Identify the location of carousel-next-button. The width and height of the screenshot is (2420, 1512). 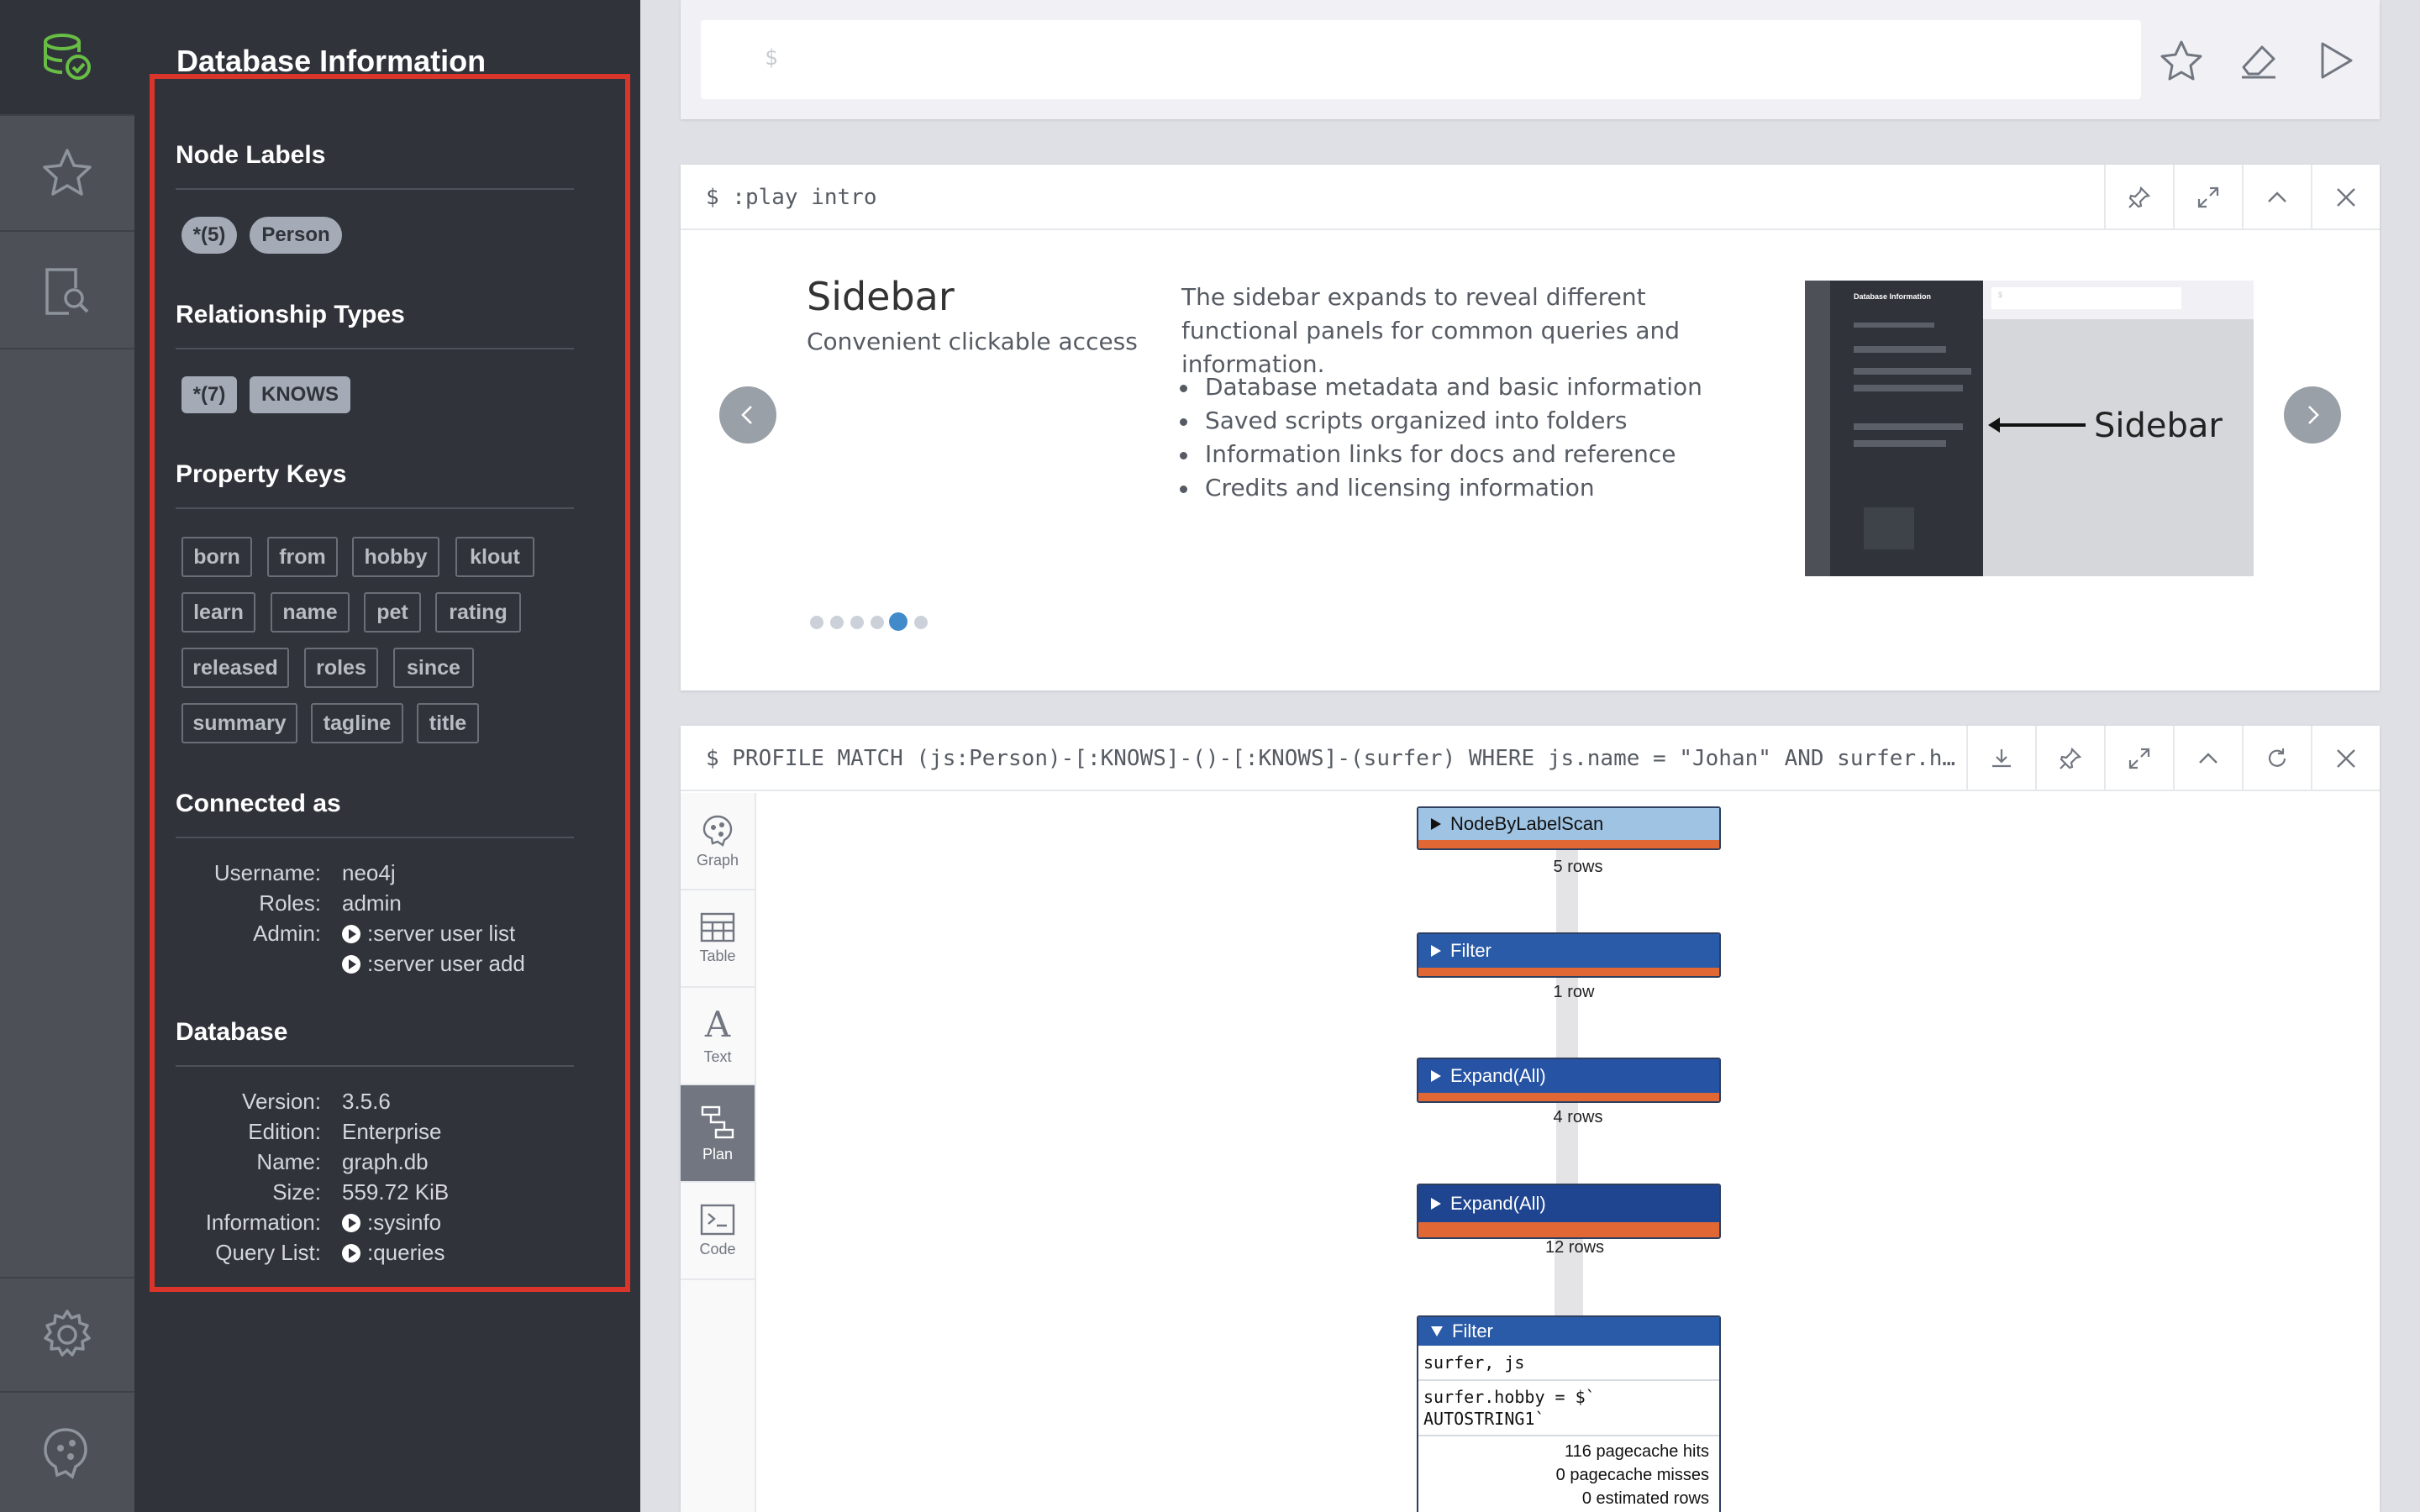
(2312, 415).